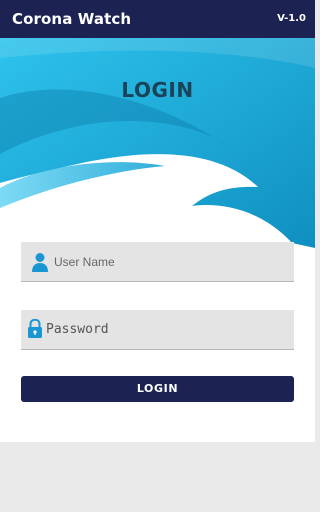  What do you see at coordinates (40, 262) in the screenshot?
I see `user-icon` at bounding box center [40, 262].